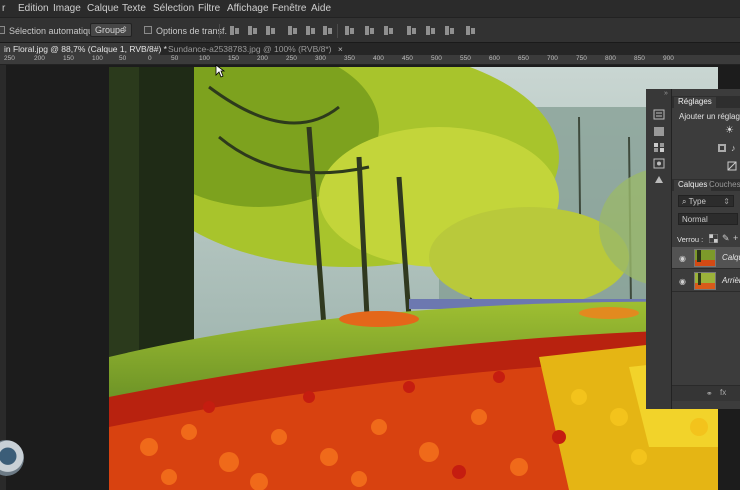 Image resolution: width=740 pixels, height=490 pixels. I want to click on brush-icon: ✎, so click(727, 238).